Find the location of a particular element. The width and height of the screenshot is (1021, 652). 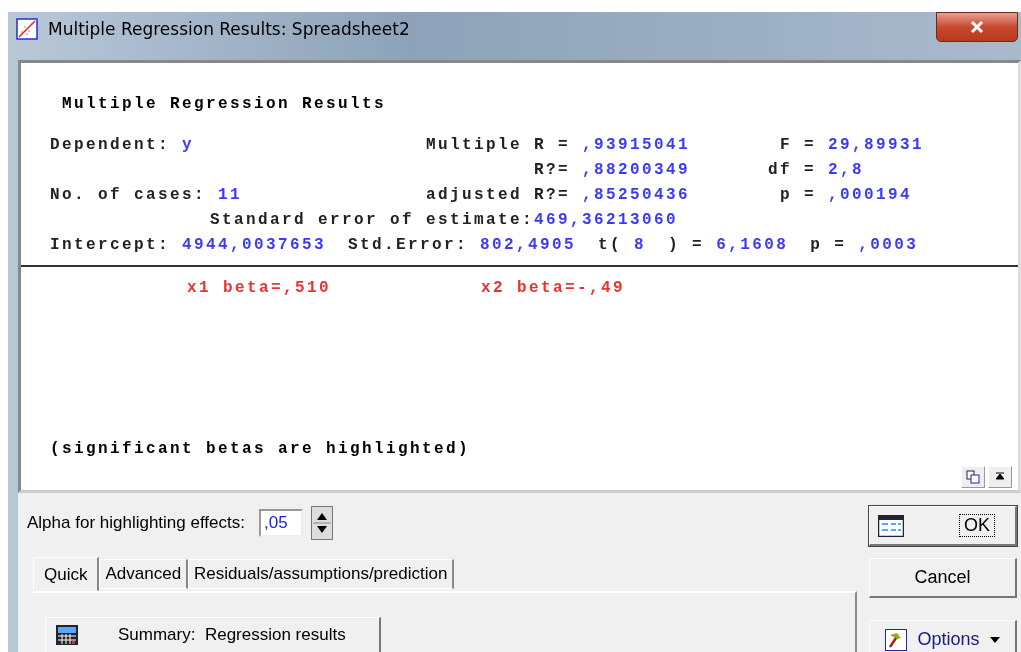

caret-icon is located at coordinates (994, 639).